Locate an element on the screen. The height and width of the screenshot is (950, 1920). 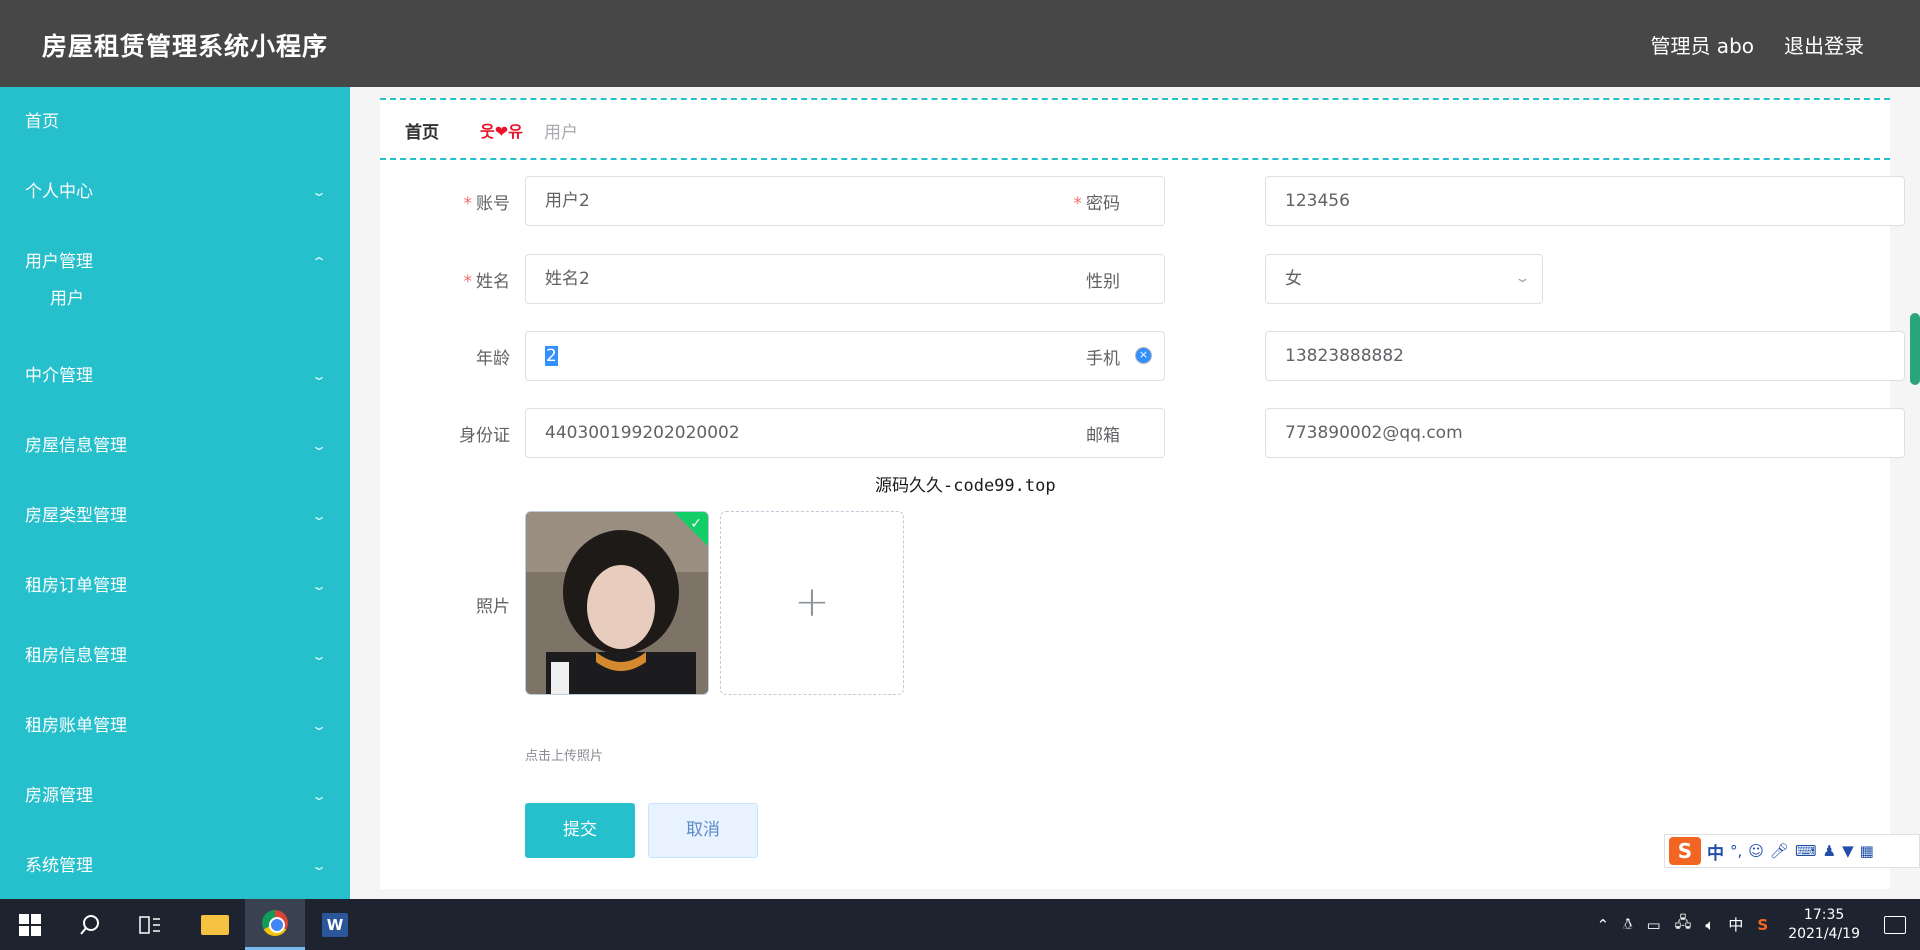
account-label: * 账号 is located at coordinates (487, 204).